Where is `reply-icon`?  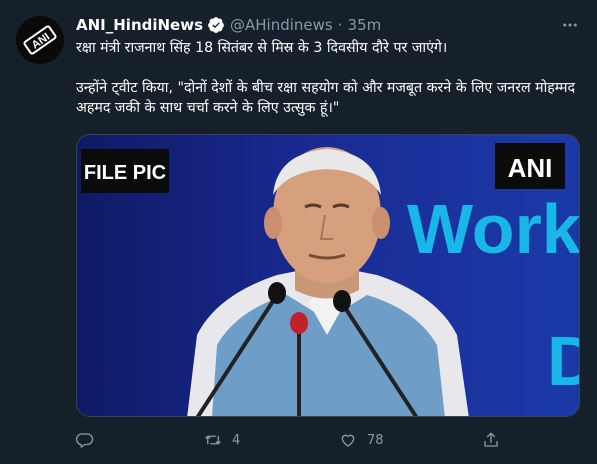 reply-icon is located at coordinates (85, 440).